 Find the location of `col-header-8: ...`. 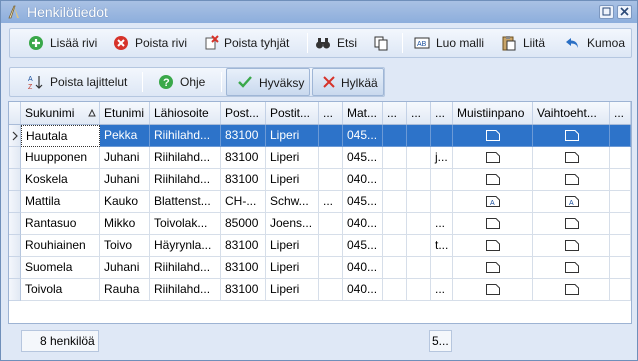

col-header-8: ... is located at coordinates (395, 113).